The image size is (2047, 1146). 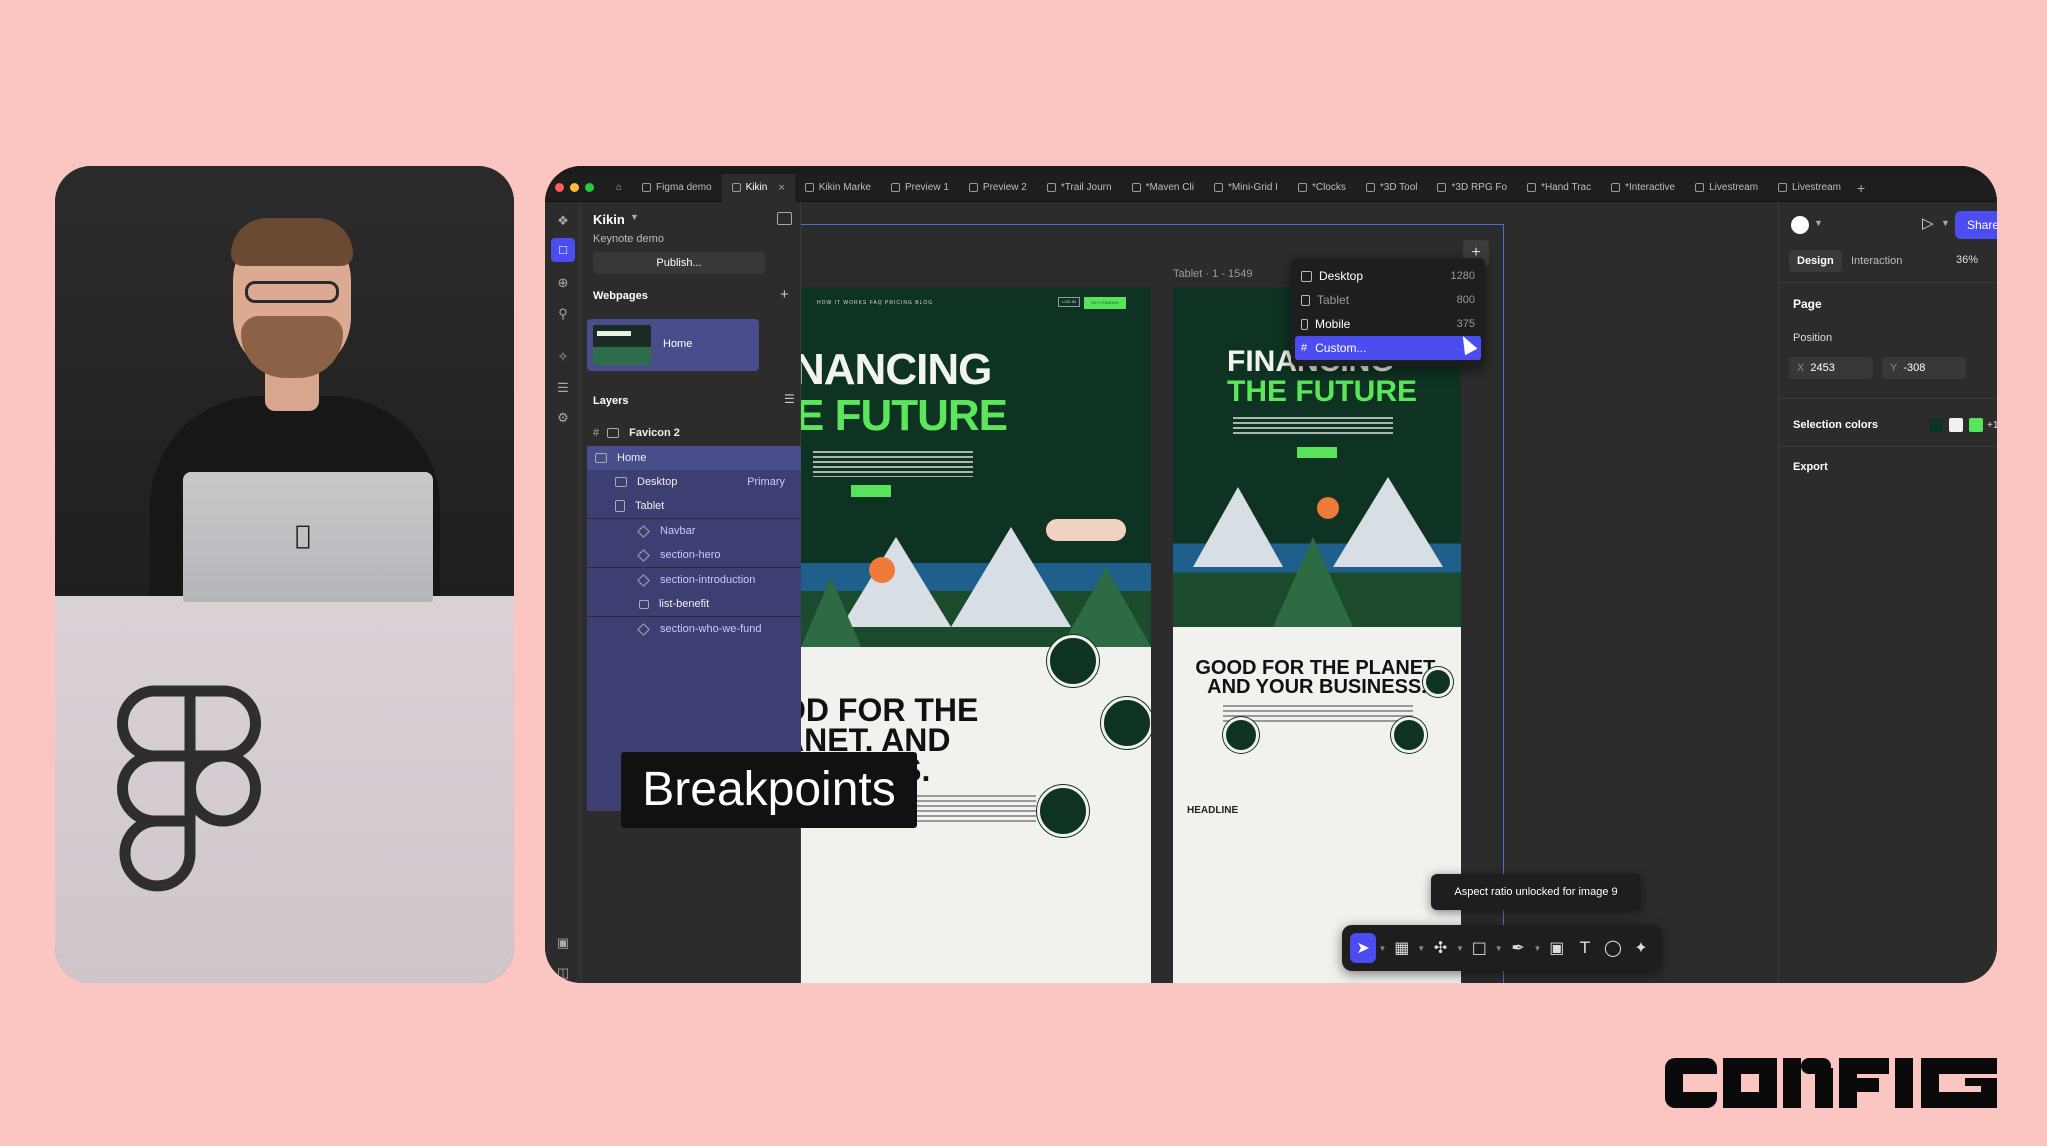 What do you see at coordinates (1388, 324) in the screenshot?
I see `breakpoint-mobile: Mobile 375` at bounding box center [1388, 324].